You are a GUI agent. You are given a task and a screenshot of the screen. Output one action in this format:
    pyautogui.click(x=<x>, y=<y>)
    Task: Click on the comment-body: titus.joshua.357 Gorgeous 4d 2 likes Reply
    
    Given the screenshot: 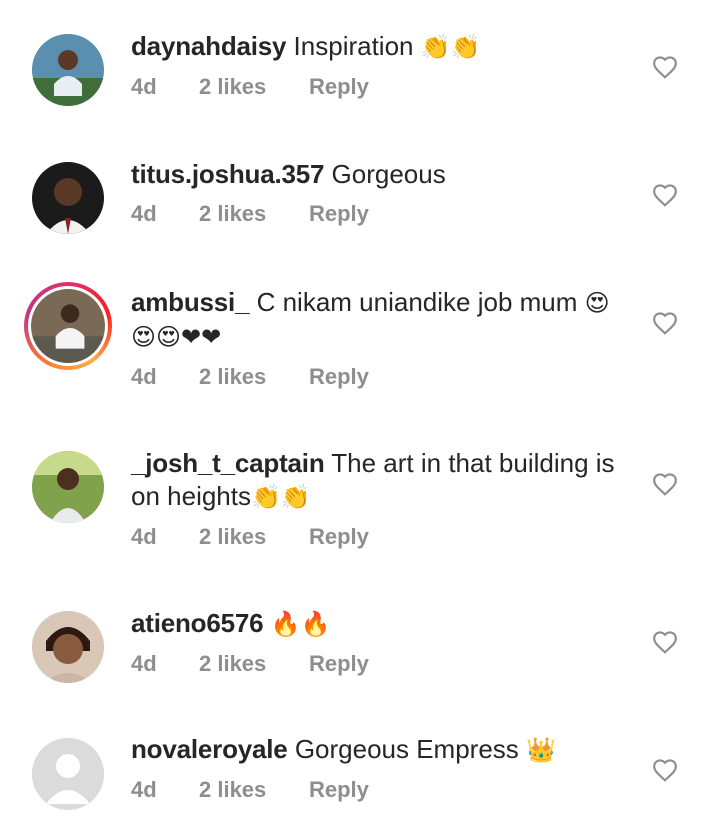 What is the action you would take?
    pyautogui.click(x=381, y=192)
    